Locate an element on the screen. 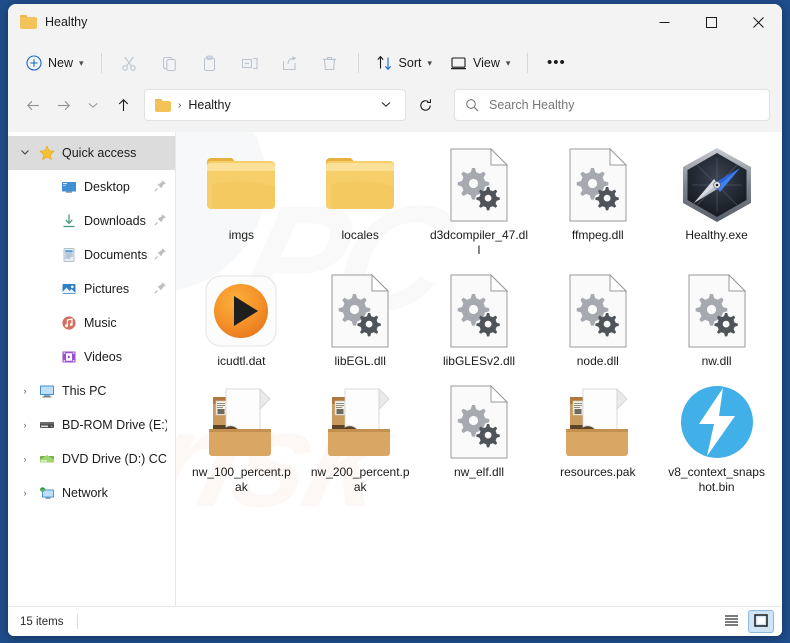 The height and width of the screenshot is (643, 790). file-tile: nw_elf.dll is located at coordinates (479, 440).